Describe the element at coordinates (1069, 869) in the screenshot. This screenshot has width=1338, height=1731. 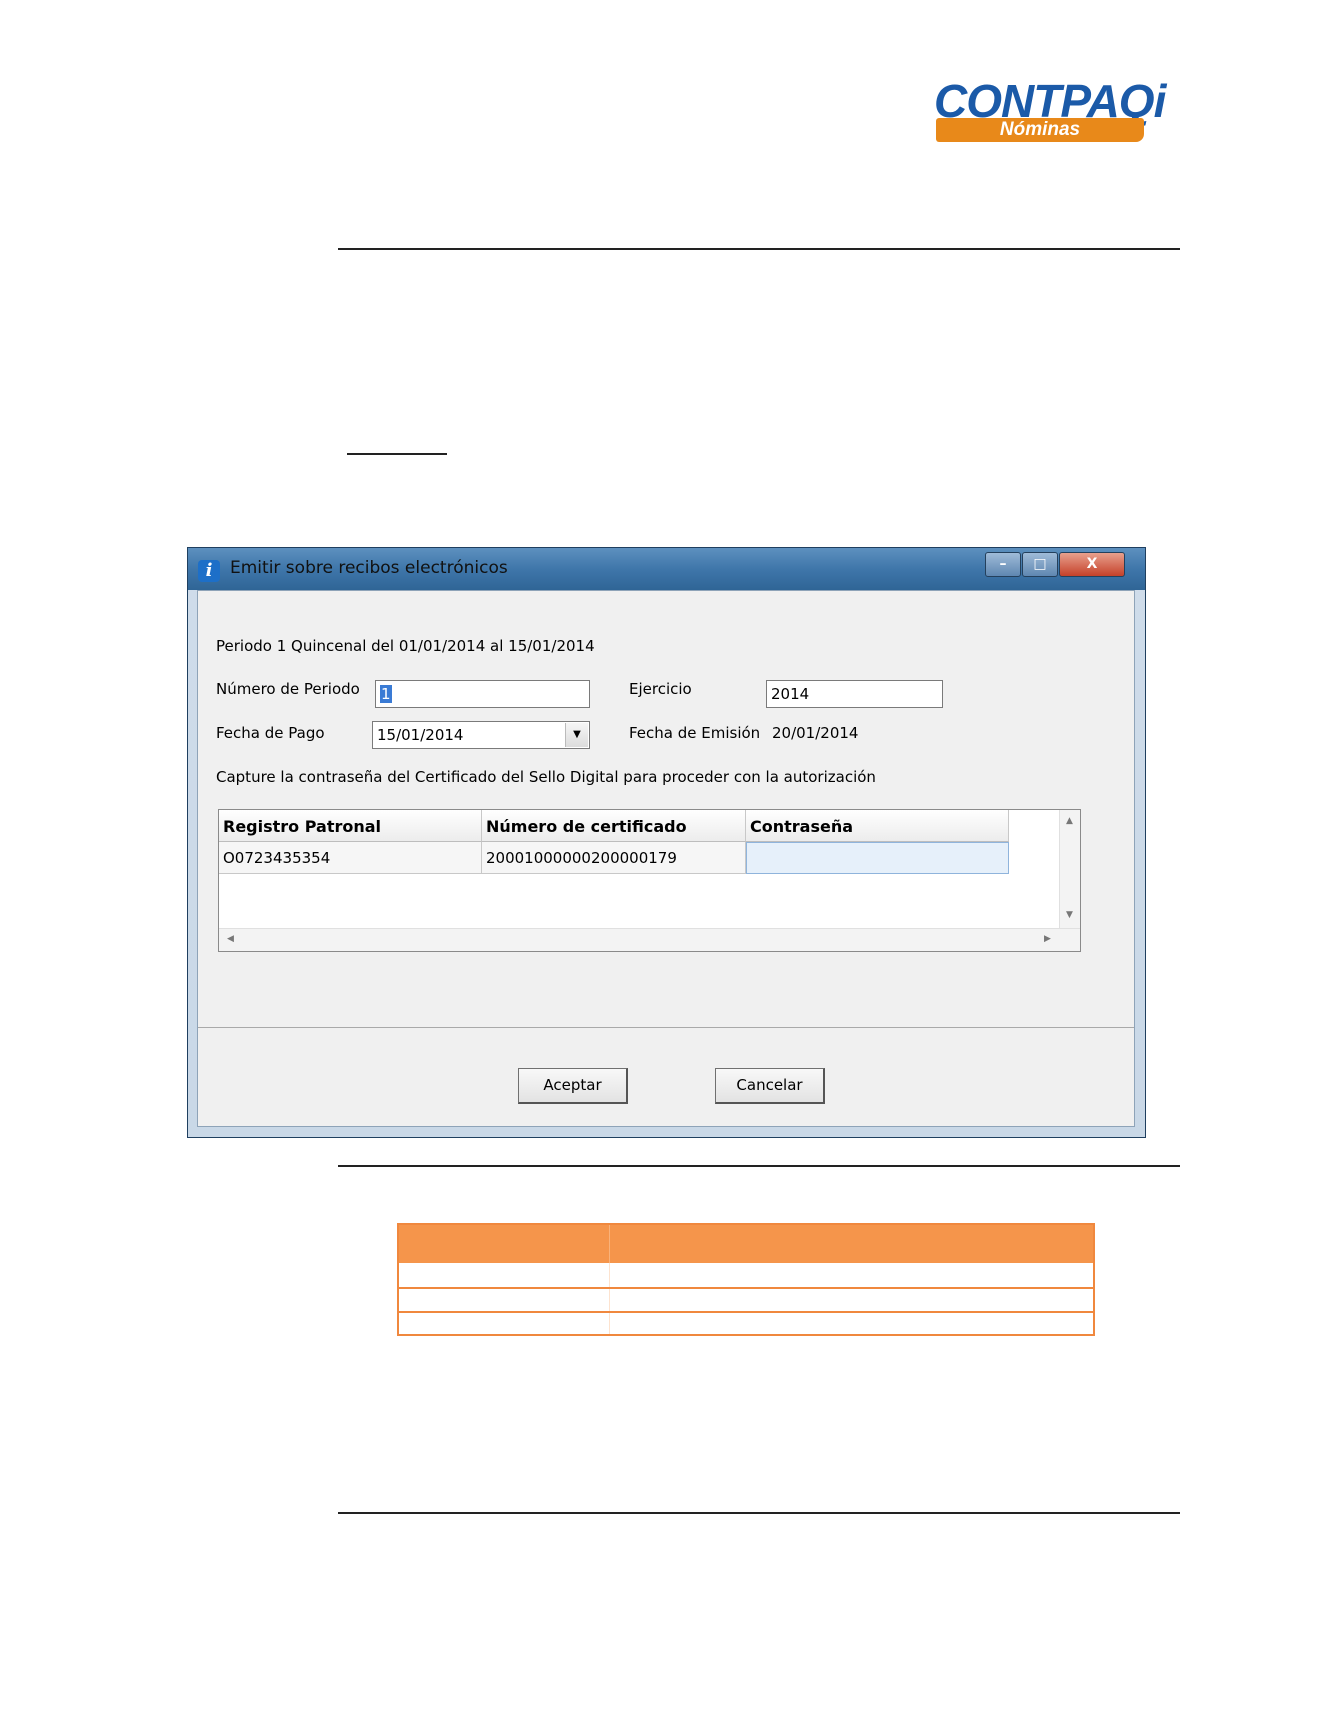
I see `vertical-scrollbar: ▲ ▼` at that location.